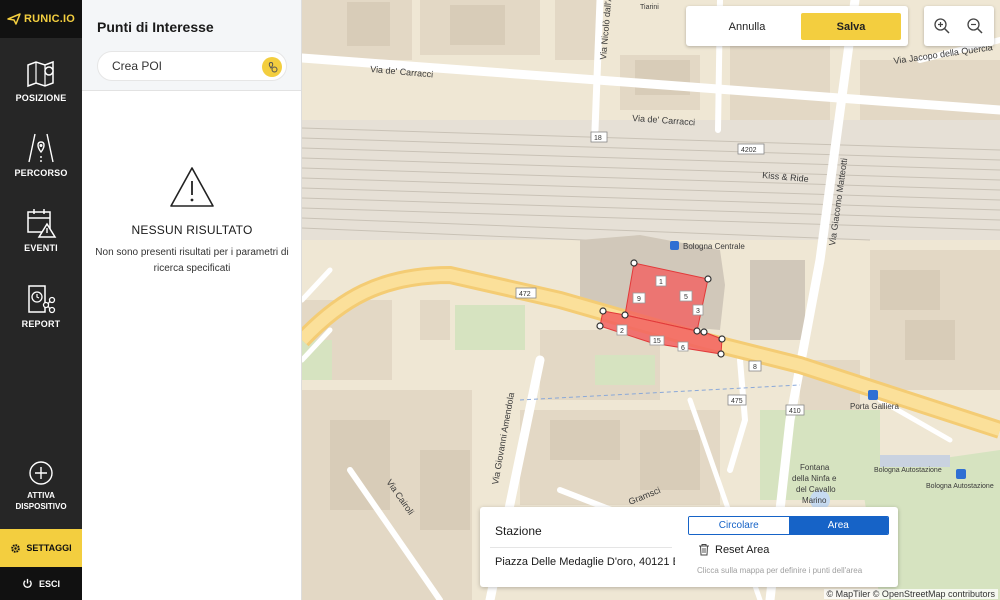 Image resolution: width=1000 pixels, height=600 pixels. What do you see at coordinates (41, 495) in the screenshot?
I see `activate-line1: ATTIVA` at bounding box center [41, 495].